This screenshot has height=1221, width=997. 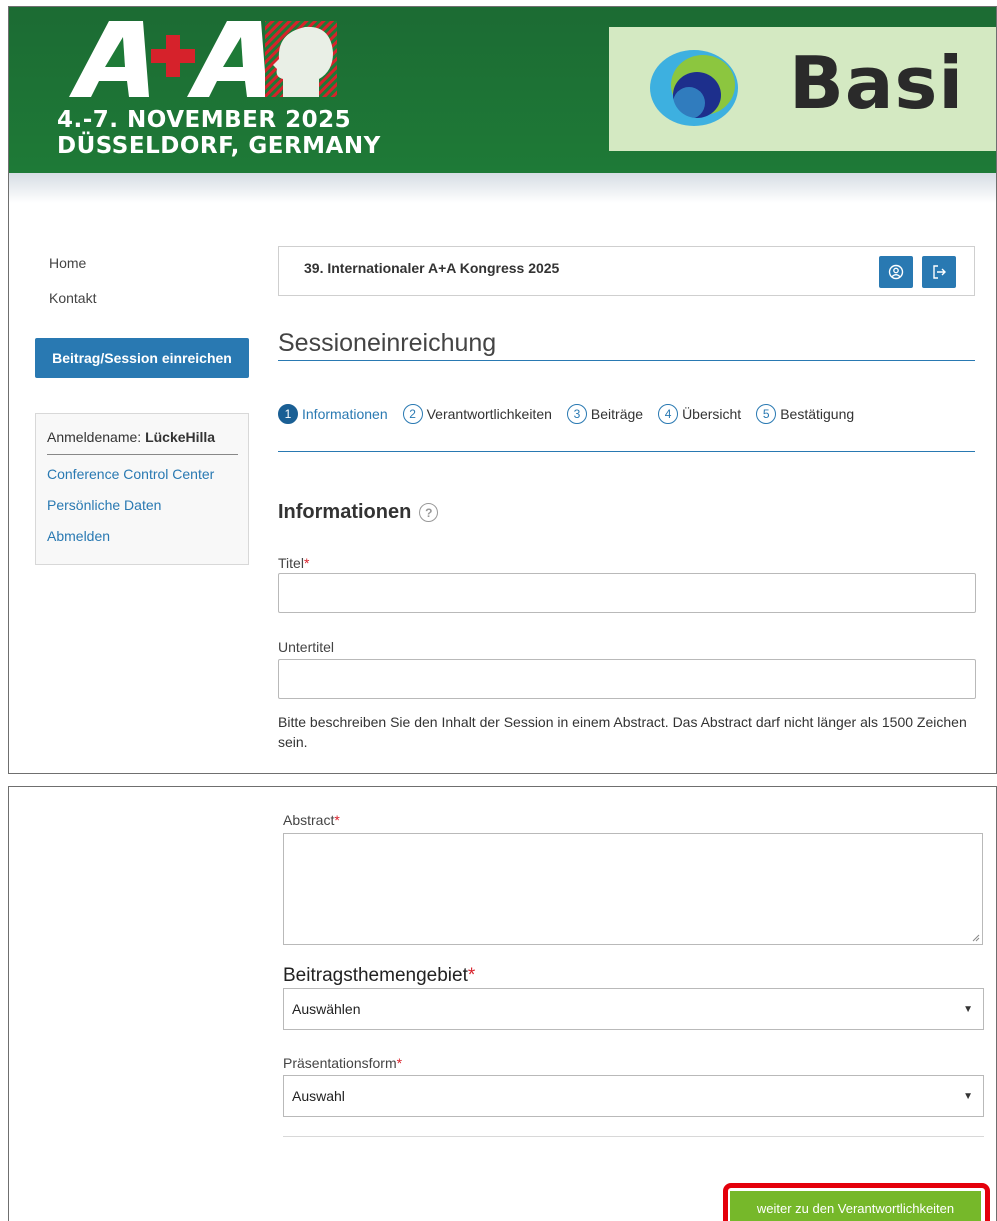 What do you see at coordinates (626, 271) in the screenshot?
I see `conference-header: 39. Internationaler A+A Kongress 2025` at bounding box center [626, 271].